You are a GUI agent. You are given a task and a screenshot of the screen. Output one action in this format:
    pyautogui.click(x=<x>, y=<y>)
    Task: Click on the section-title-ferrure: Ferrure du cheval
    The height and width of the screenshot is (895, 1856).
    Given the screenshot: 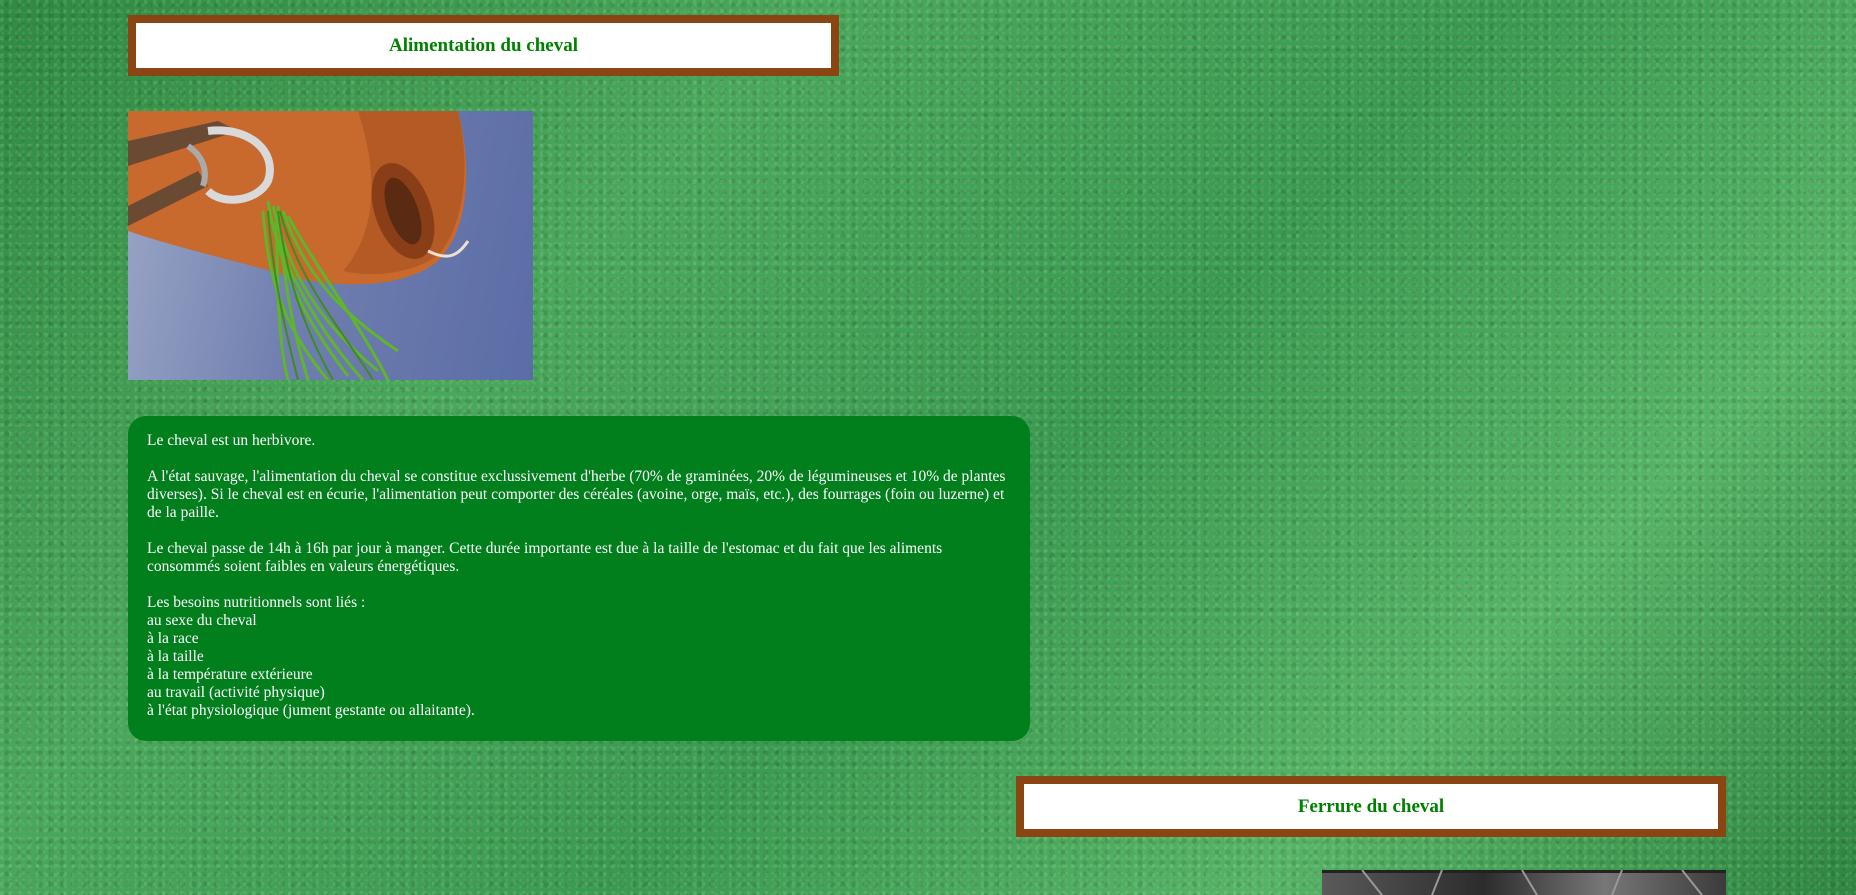 What is the action you would take?
    pyautogui.click(x=1371, y=806)
    